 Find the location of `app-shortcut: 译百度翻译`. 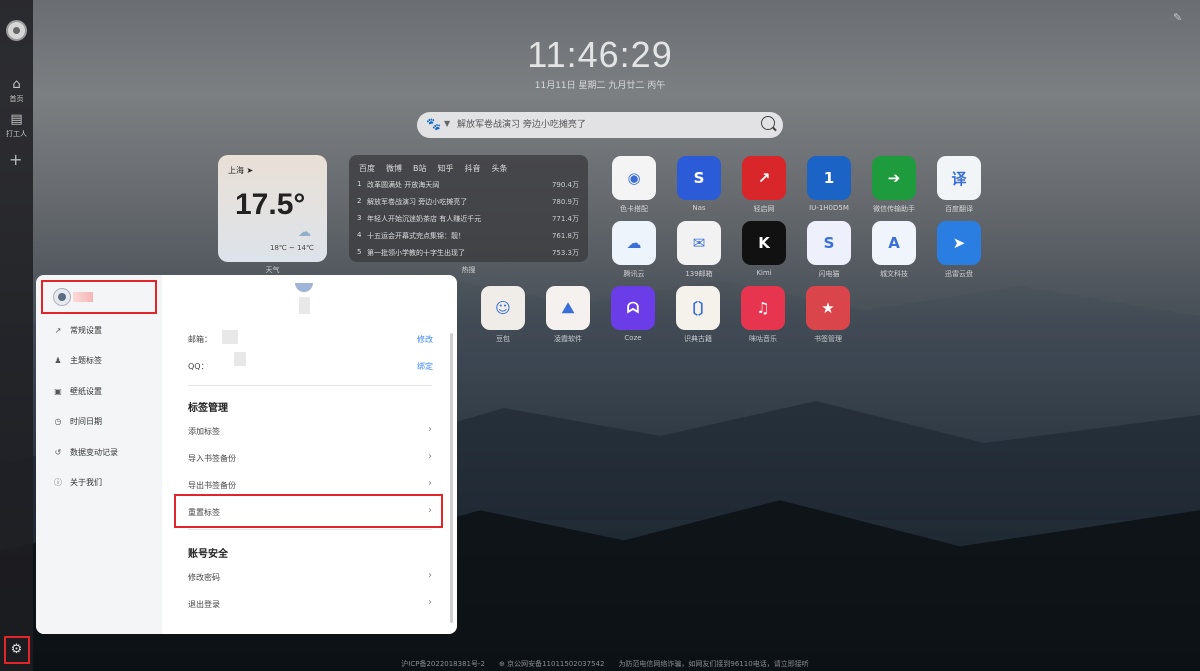

app-shortcut: 译百度翻译 is located at coordinates (959, 185).